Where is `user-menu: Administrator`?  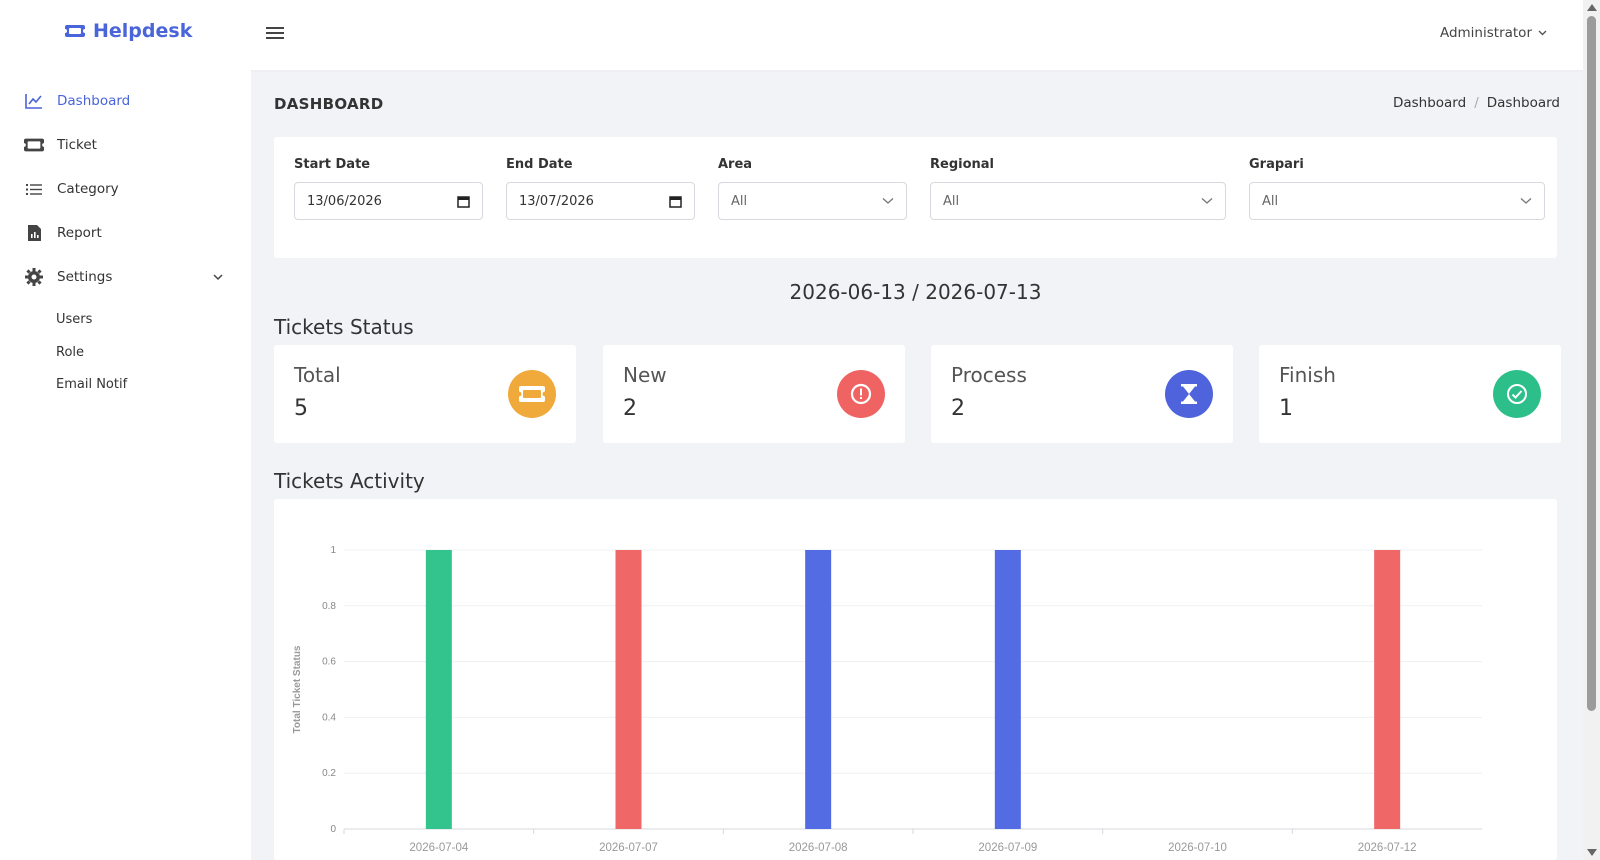
user-menu: Administrator is located at coordinates (1493, 33).